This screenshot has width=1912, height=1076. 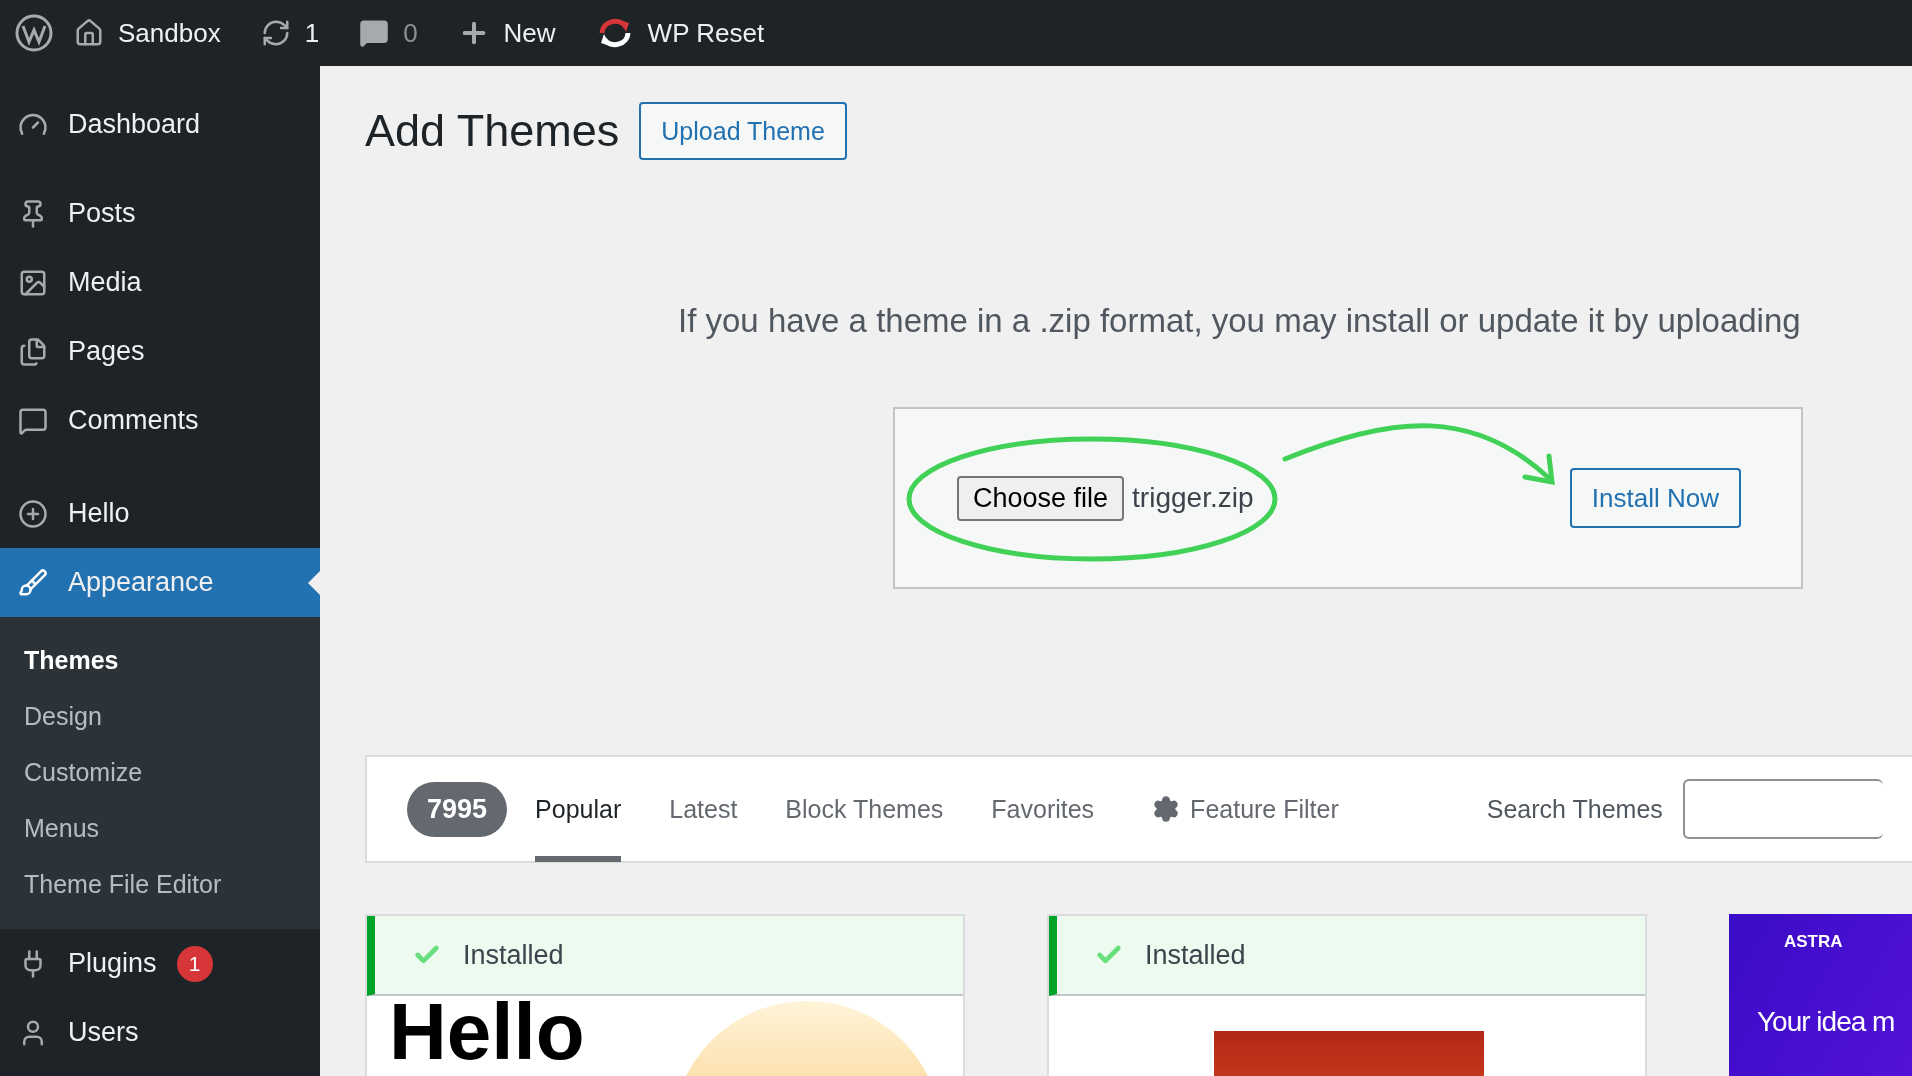 What do you see at coordinates (487, 1031) in the screenshot?
I see `thumbnail-title: Hello` at bounding box center [487, 1031].